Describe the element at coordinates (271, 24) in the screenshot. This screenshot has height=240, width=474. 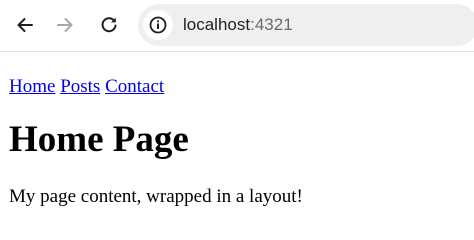
I see `url-port: :4321` at that location.